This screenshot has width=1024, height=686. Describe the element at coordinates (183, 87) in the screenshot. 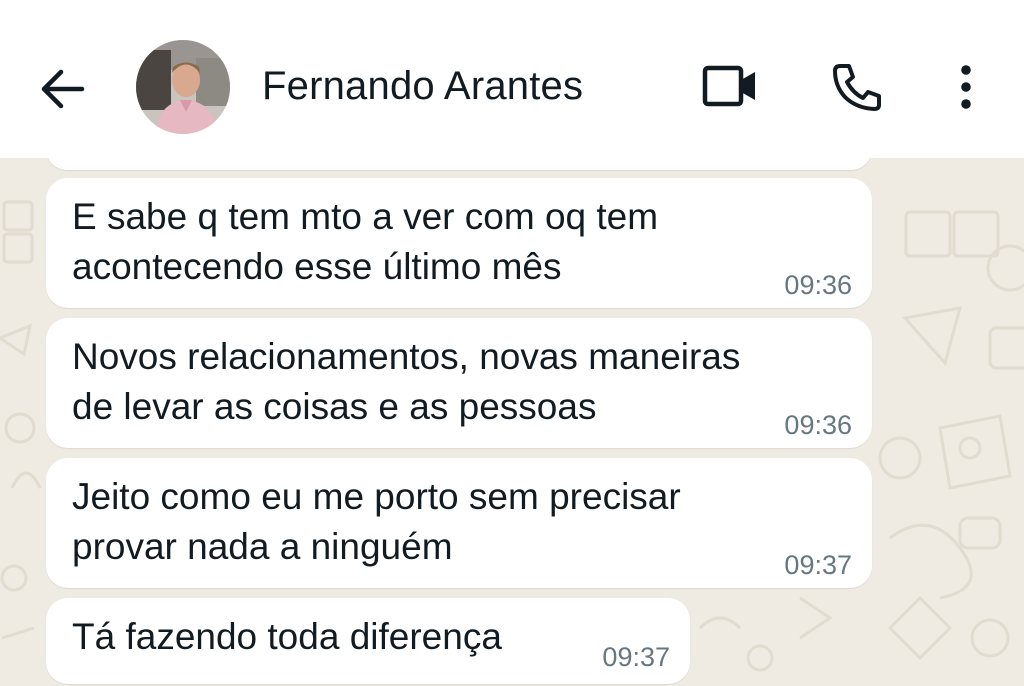

I see `avatar` at that location.